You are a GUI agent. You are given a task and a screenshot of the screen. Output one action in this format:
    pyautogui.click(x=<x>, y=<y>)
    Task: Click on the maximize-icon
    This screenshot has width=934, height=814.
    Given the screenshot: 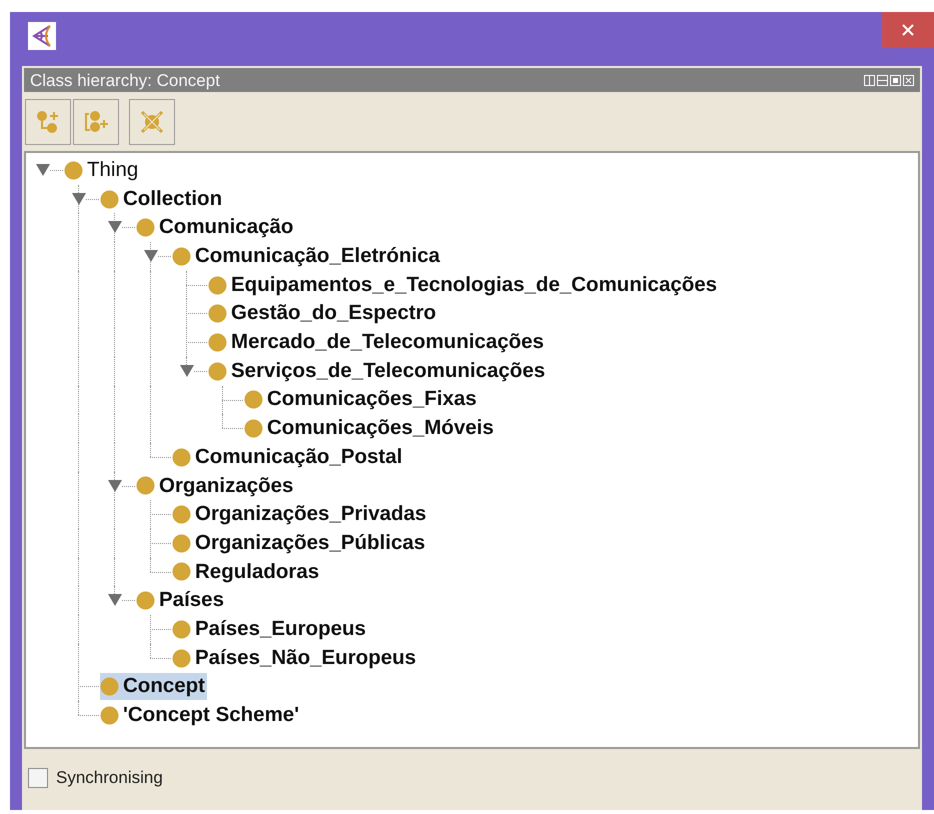 What is the action you would take?
    pyautogui.click(x=895, y=80)
    